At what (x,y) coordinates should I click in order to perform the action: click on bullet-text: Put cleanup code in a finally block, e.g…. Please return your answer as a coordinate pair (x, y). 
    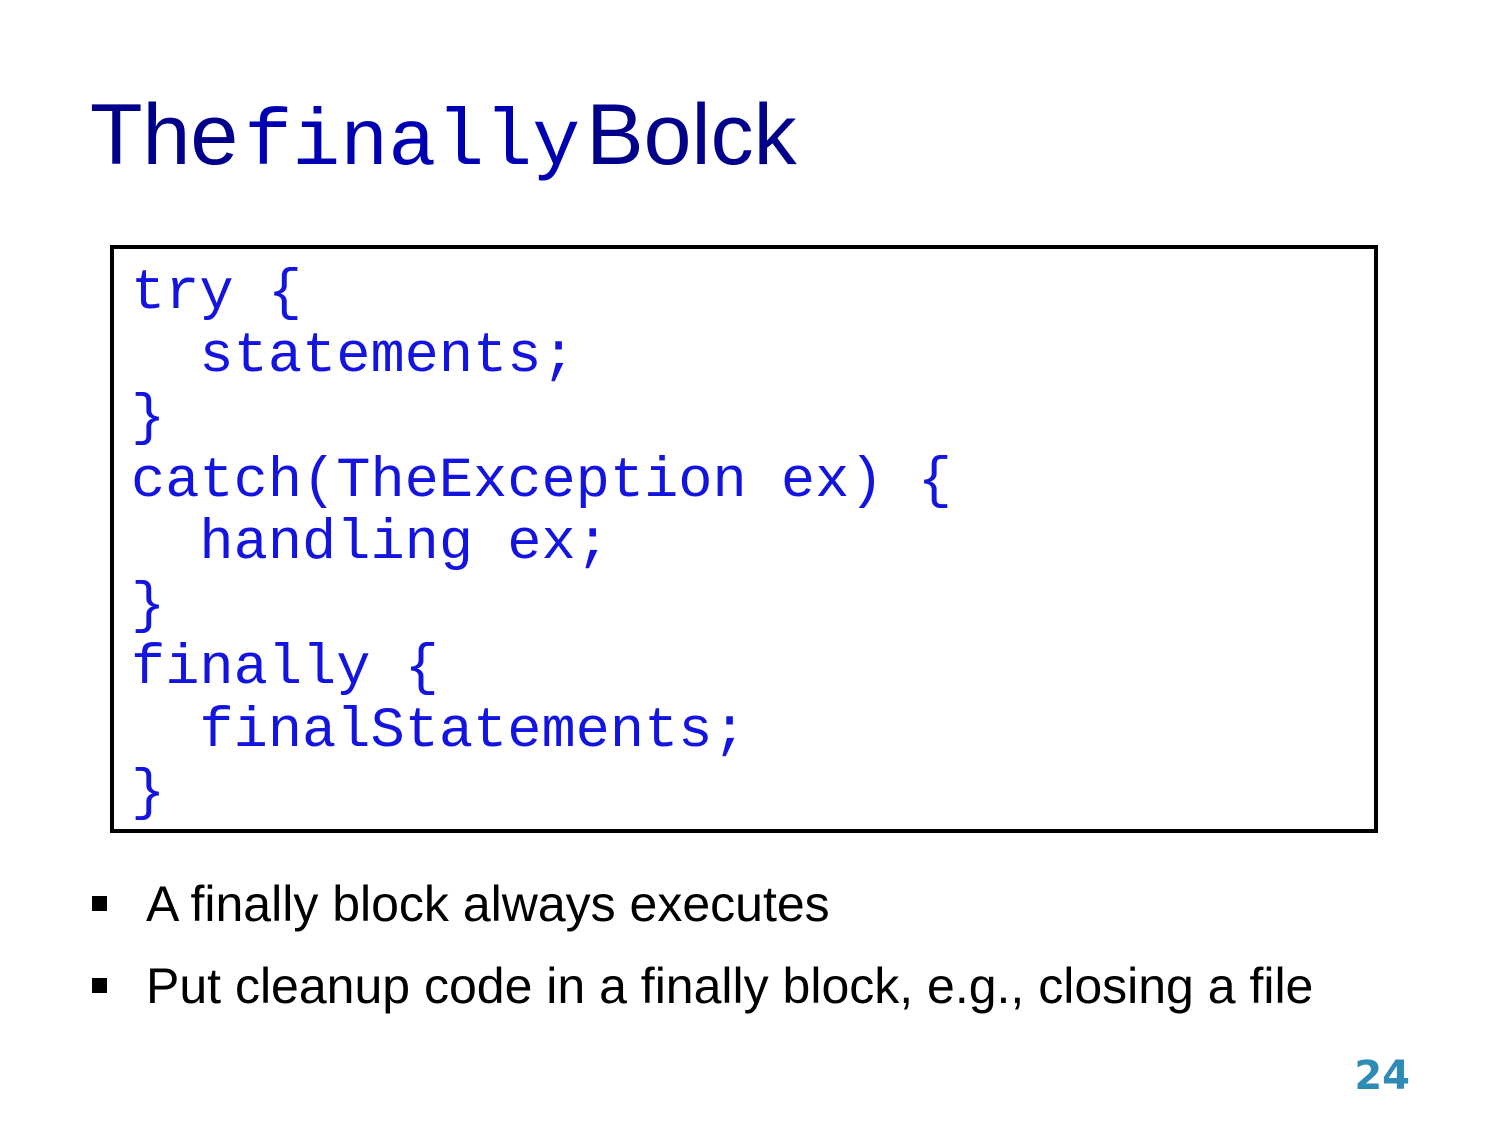
    Looking at the image, I should click on (730, 986).